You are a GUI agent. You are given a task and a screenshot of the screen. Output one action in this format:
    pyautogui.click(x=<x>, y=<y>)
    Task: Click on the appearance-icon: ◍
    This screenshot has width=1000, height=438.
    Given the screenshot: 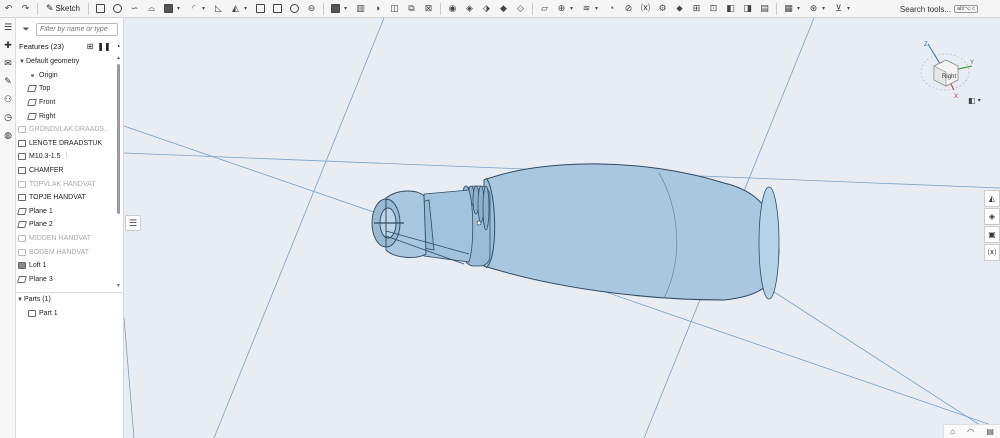 What is the action you would take?
    pyautogui.click(x=8, y=135)
    